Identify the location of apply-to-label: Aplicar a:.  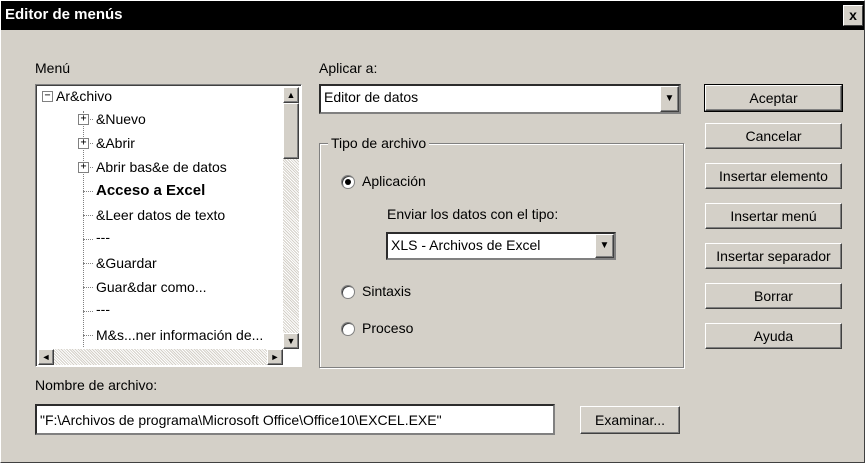
(348, 68).